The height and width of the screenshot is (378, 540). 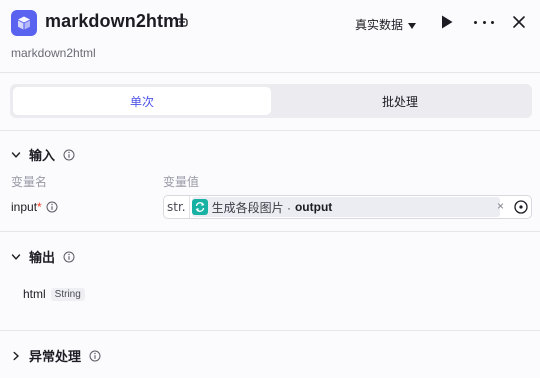 I want to click on type-selector: str., so click(x=177, y=207).